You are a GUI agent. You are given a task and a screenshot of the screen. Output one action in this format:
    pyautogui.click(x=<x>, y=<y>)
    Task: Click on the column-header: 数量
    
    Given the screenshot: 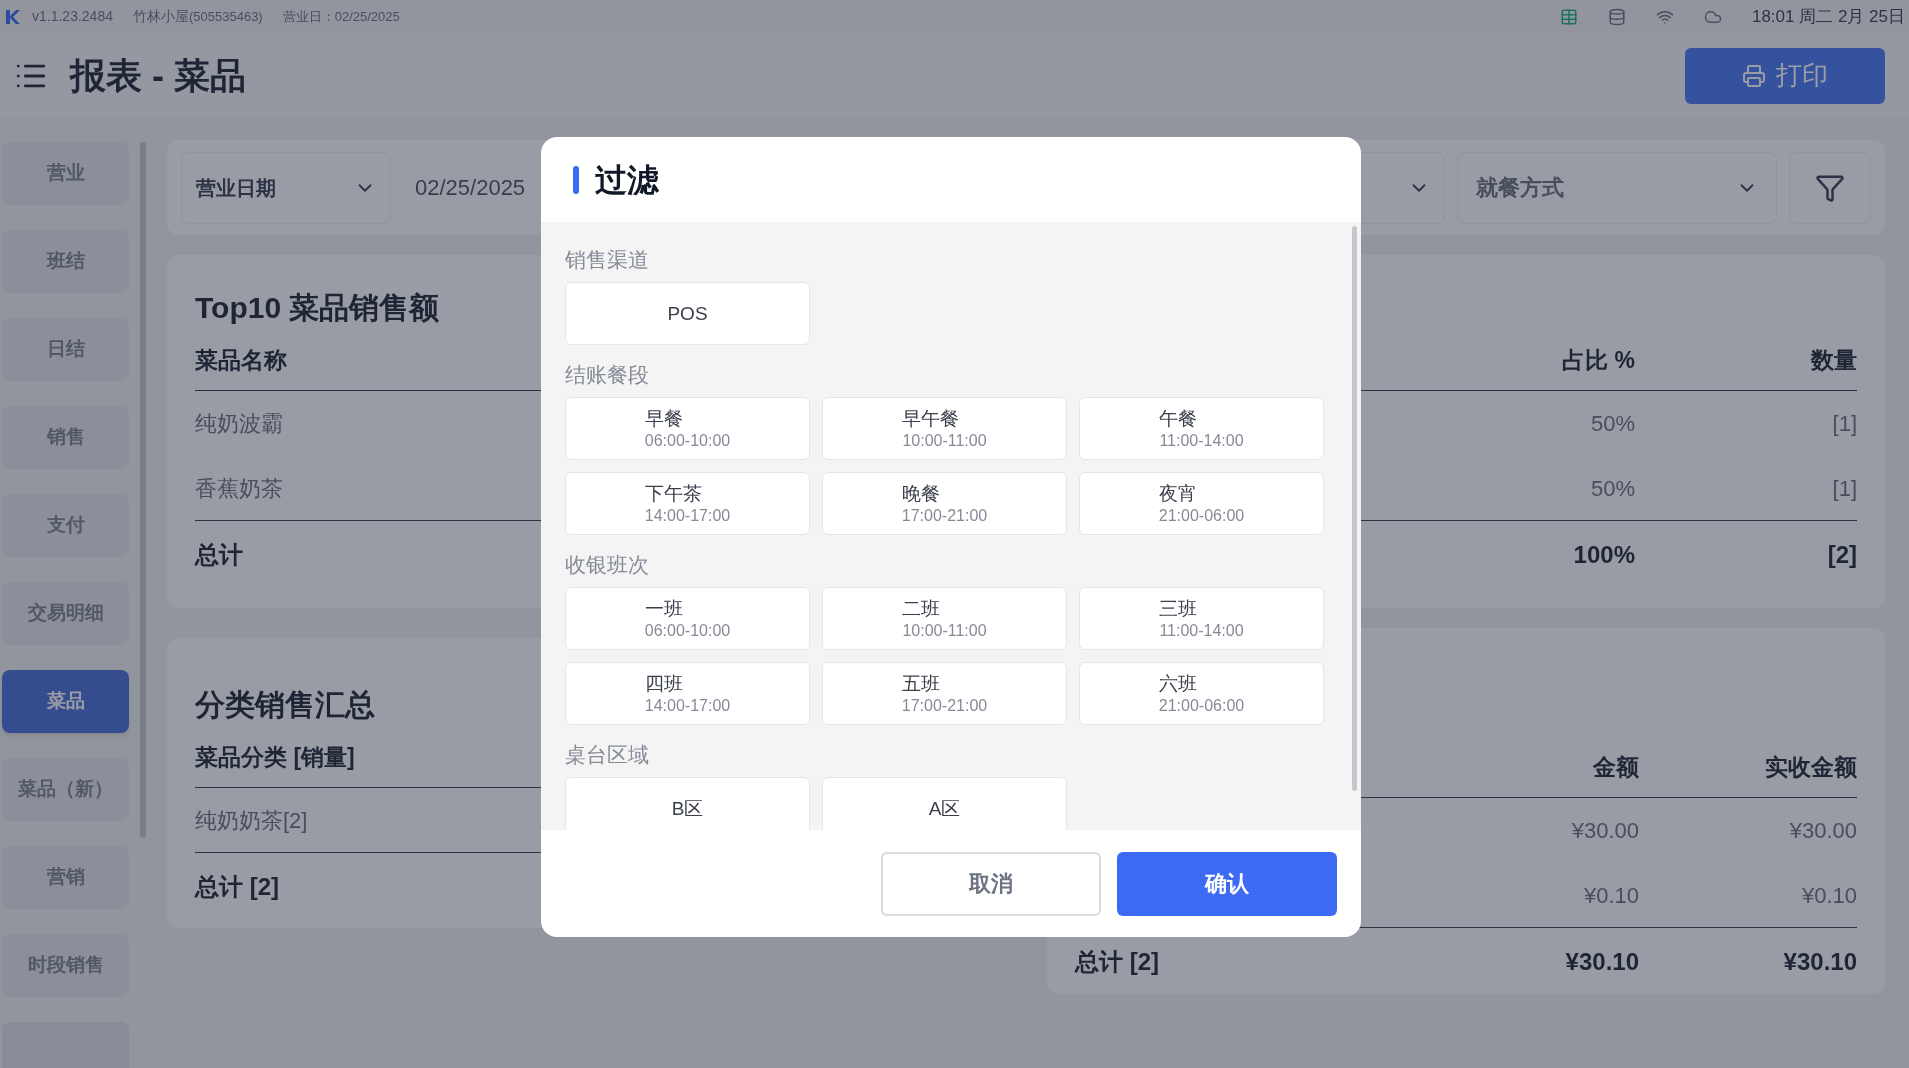 What is the action you would take?
    pyautogui.click(x=1833, y=361)
    